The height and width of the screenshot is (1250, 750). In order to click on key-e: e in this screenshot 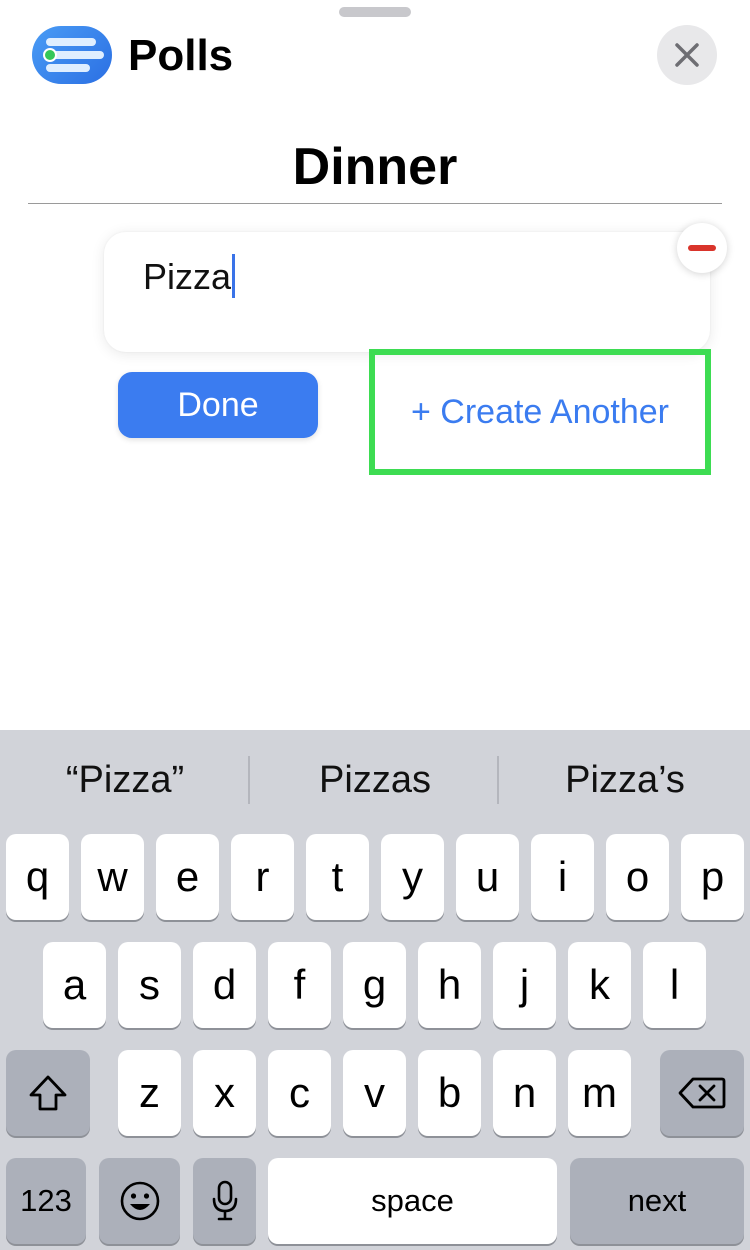, I will do `click(187, 877)`.